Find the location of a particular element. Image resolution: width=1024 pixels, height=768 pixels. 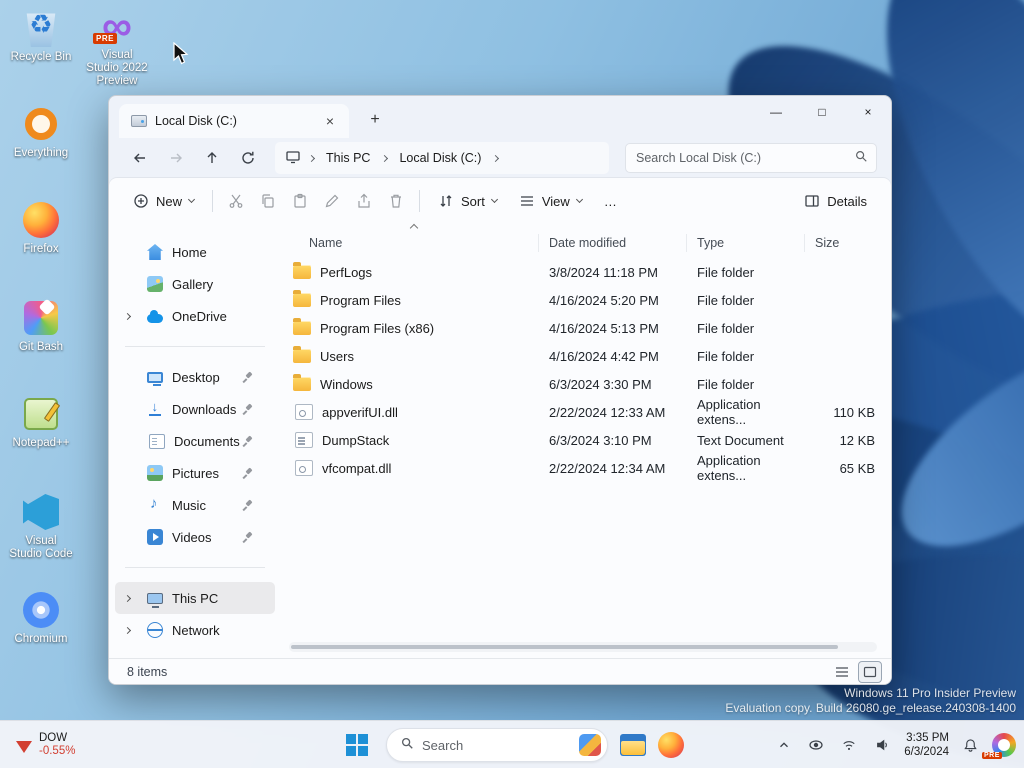

search-label: Search is located at coordinates (443, 745).